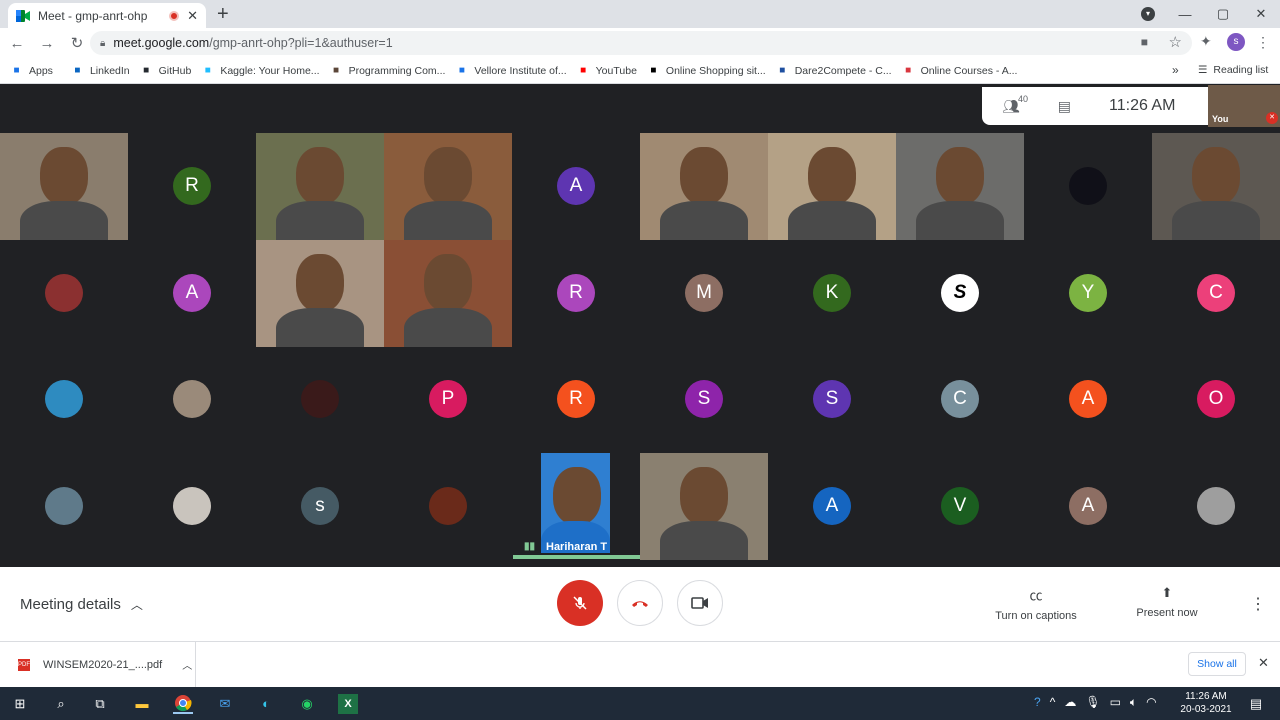 The height and width of the screenshot is (720, 1280). I want to click on mic-toggle-button, so click(580, 603).